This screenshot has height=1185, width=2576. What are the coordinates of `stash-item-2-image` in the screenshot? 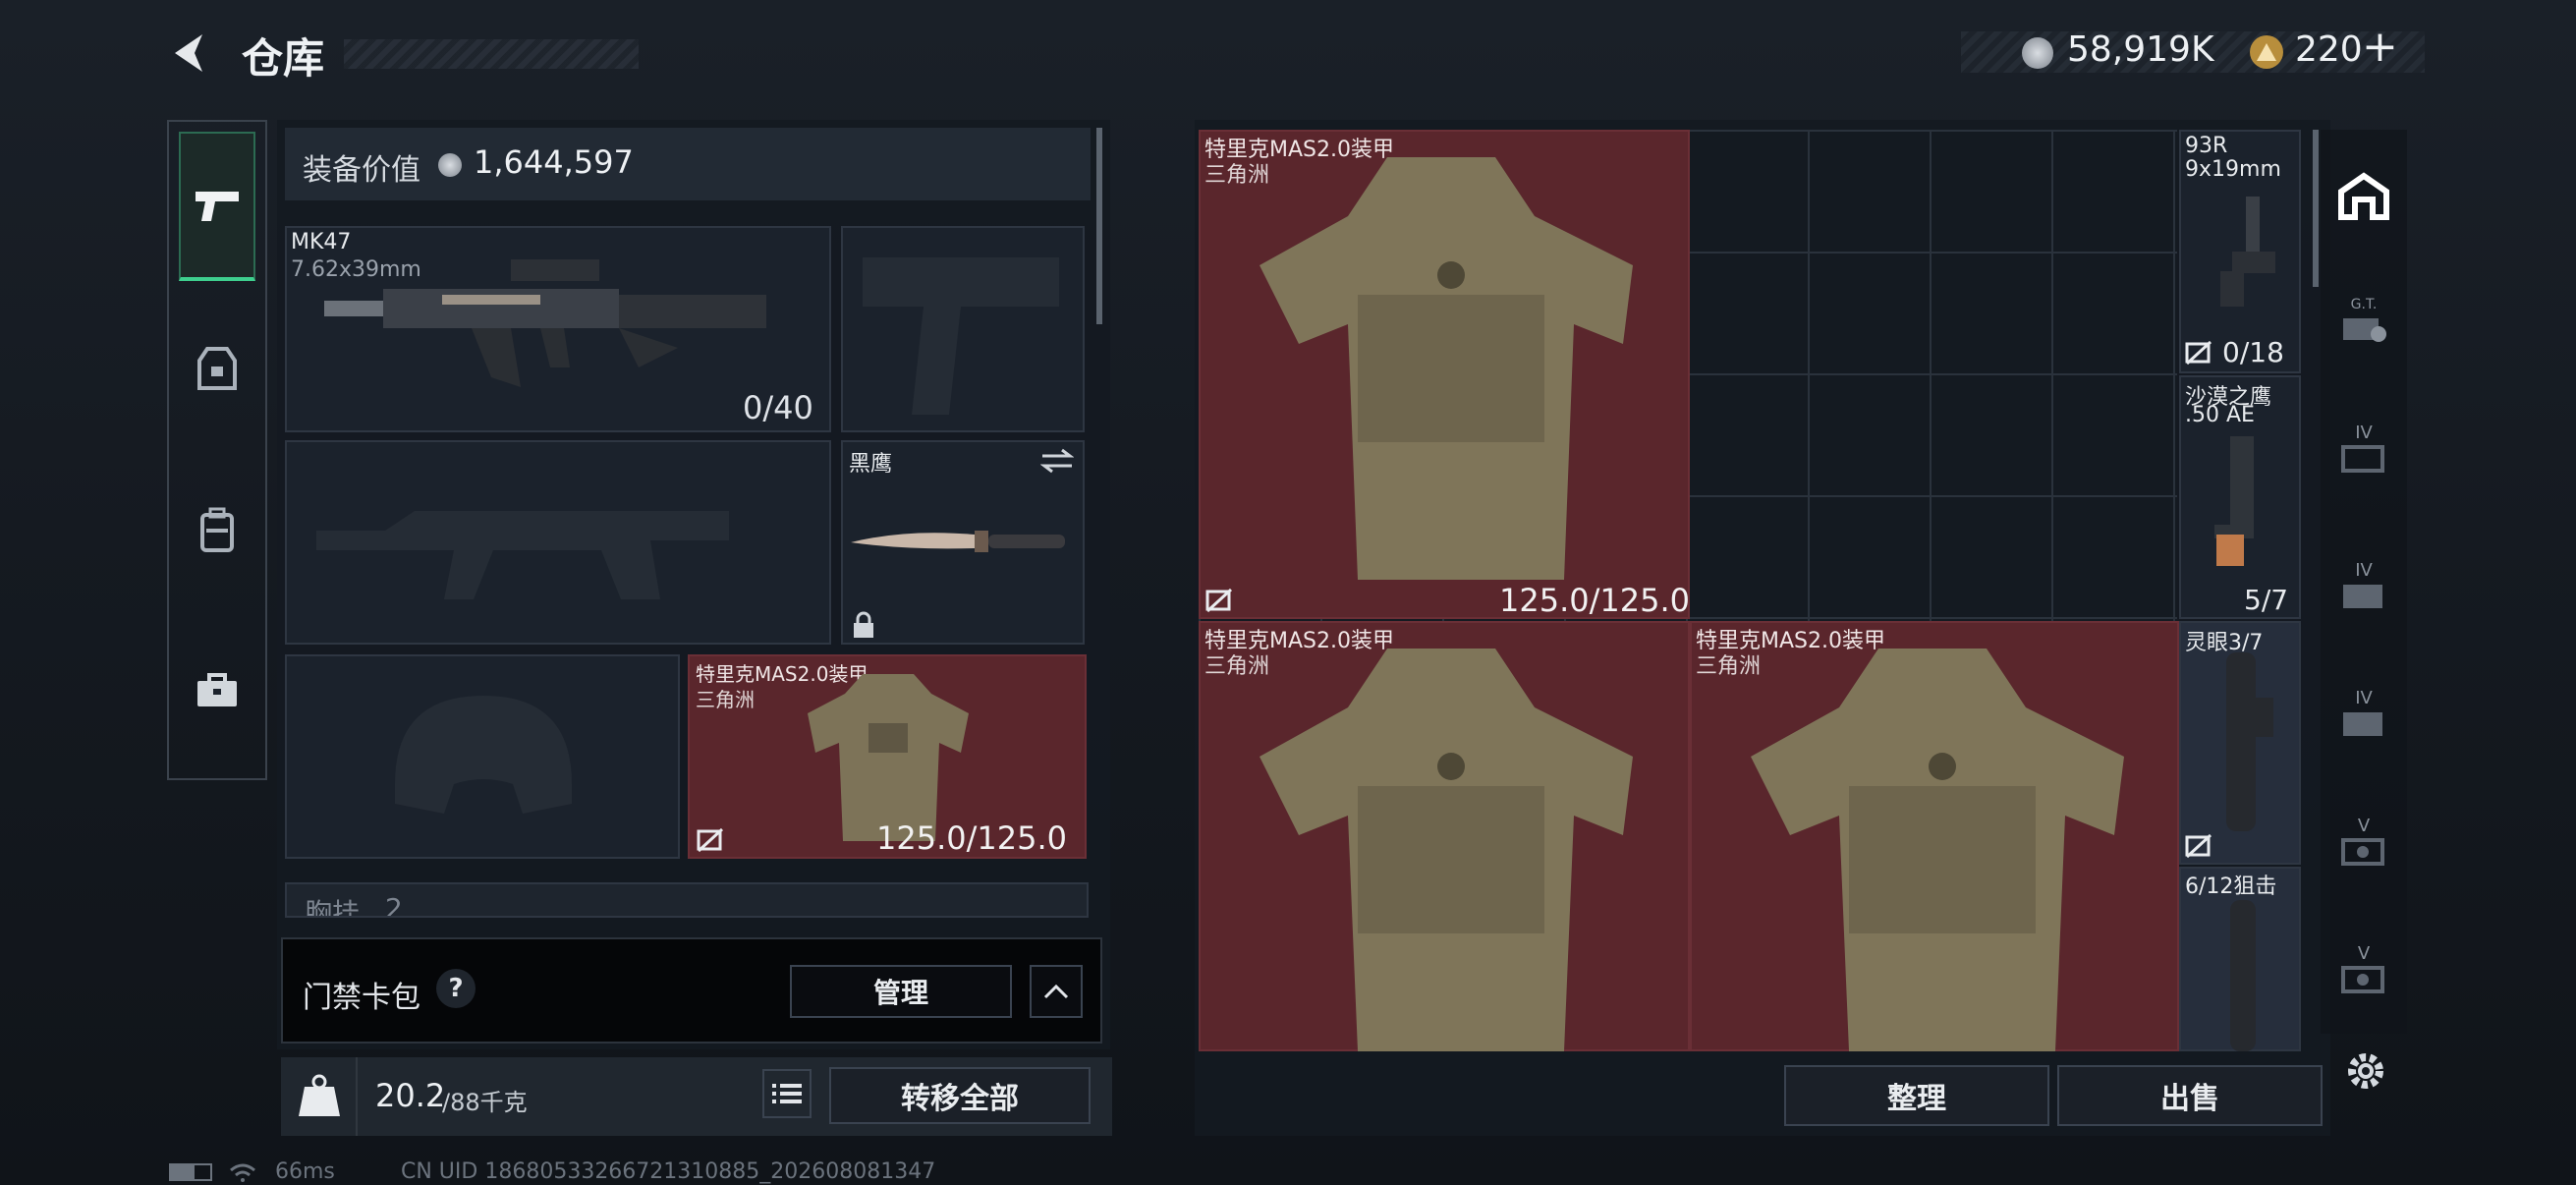 It's located at (1445, 845).